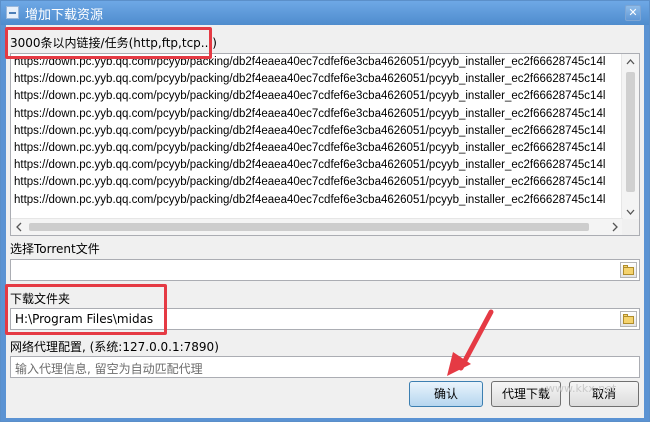  I want to click on highlight-download-folder, so click(86, 309).